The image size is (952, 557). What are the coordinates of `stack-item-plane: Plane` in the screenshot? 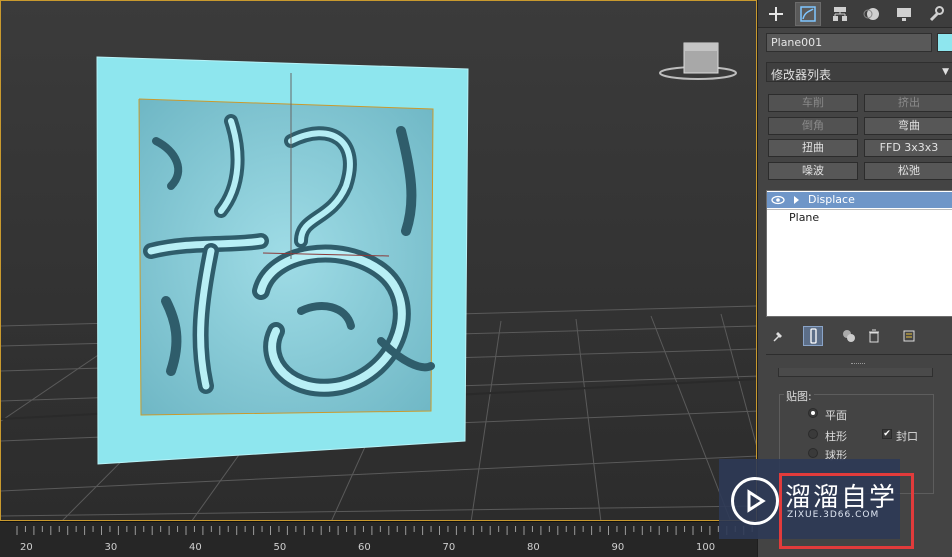 It's located at (804, 217).